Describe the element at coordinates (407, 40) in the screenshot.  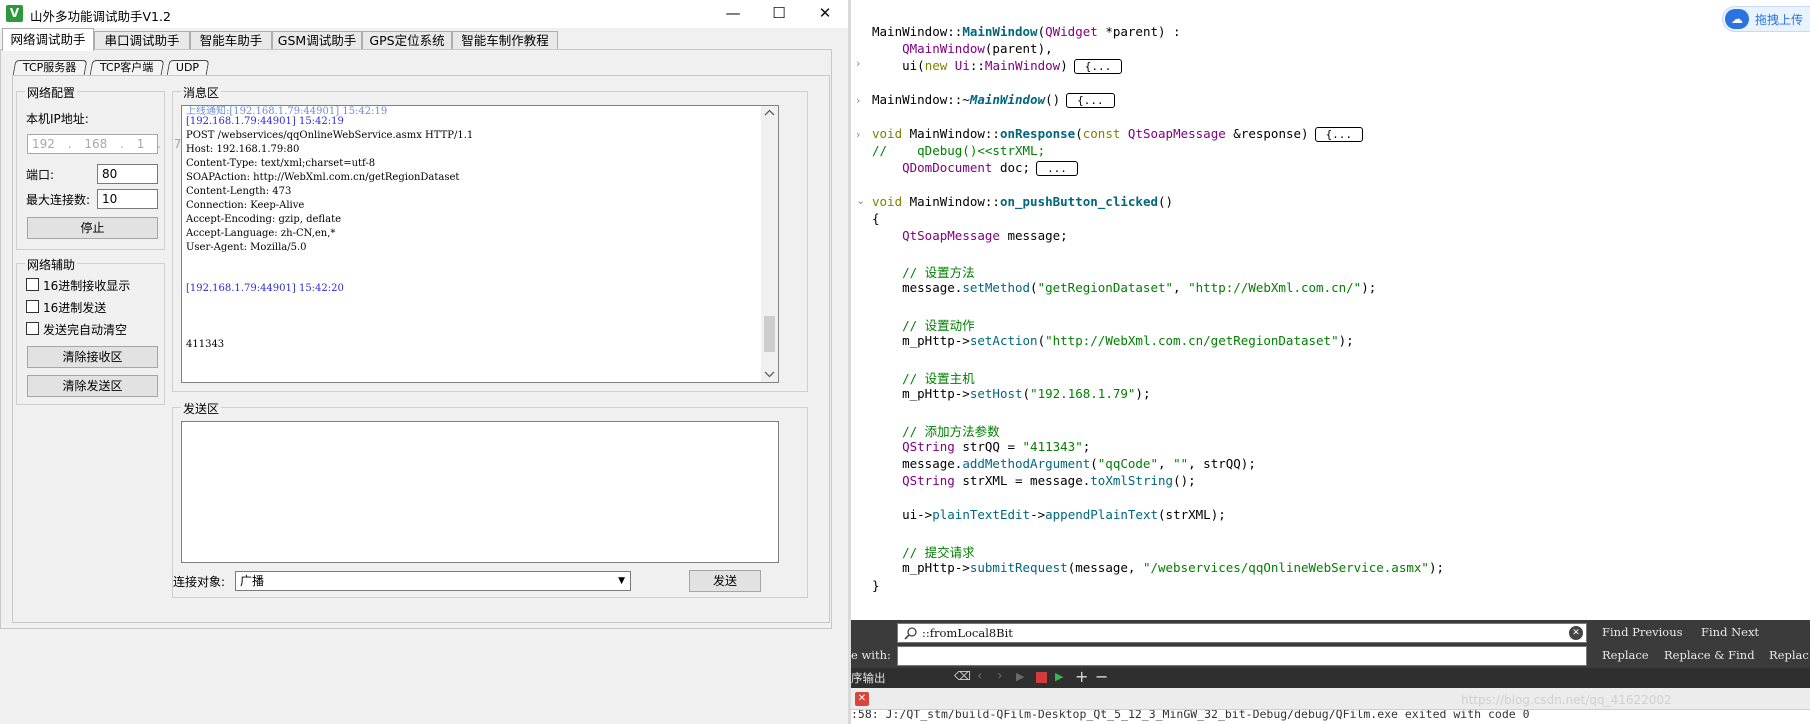
I see `tab-gps-system: GPS定位系统` at that location.